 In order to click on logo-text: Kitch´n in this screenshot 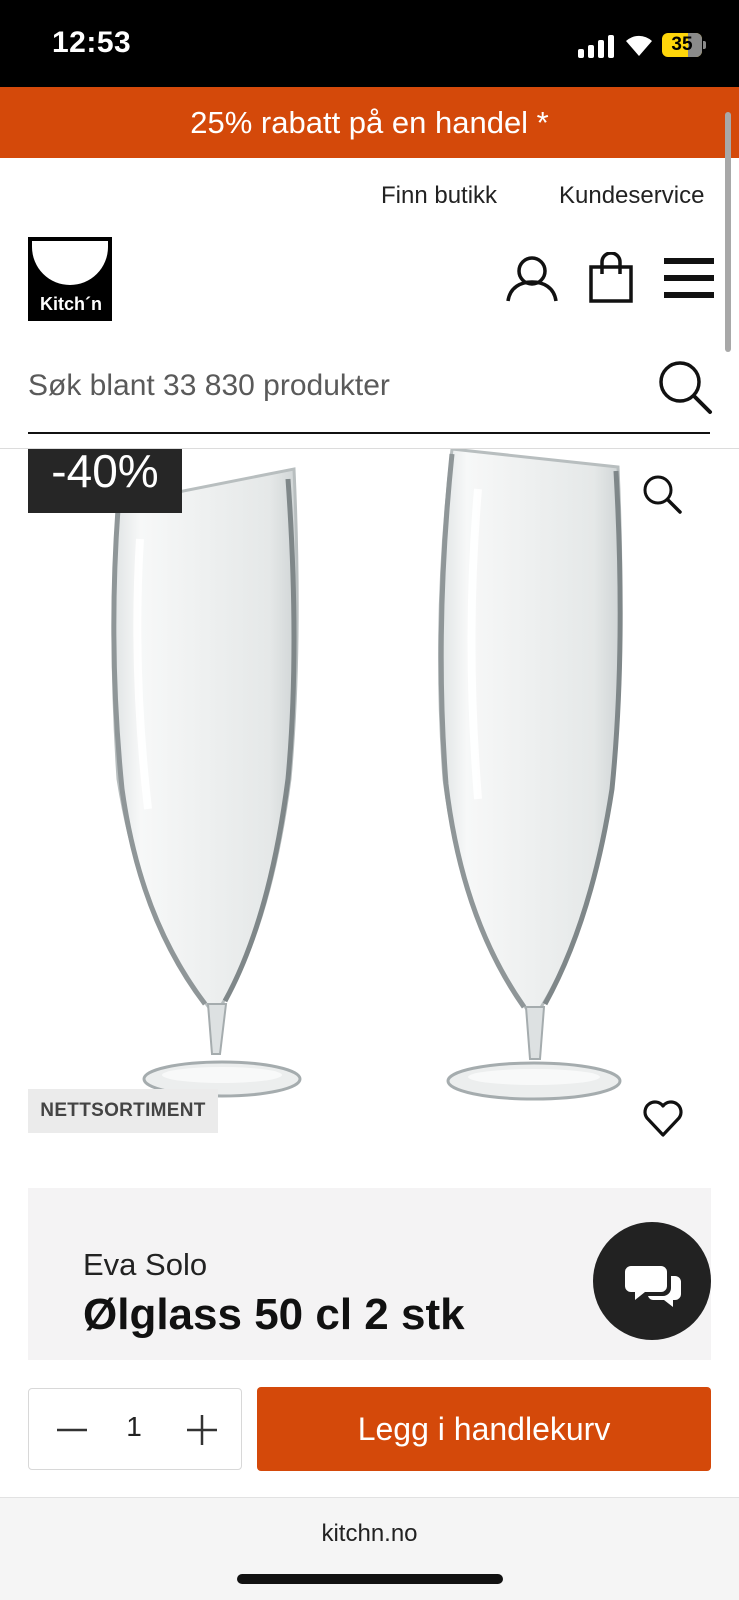, I will do `click(71, 304)`.